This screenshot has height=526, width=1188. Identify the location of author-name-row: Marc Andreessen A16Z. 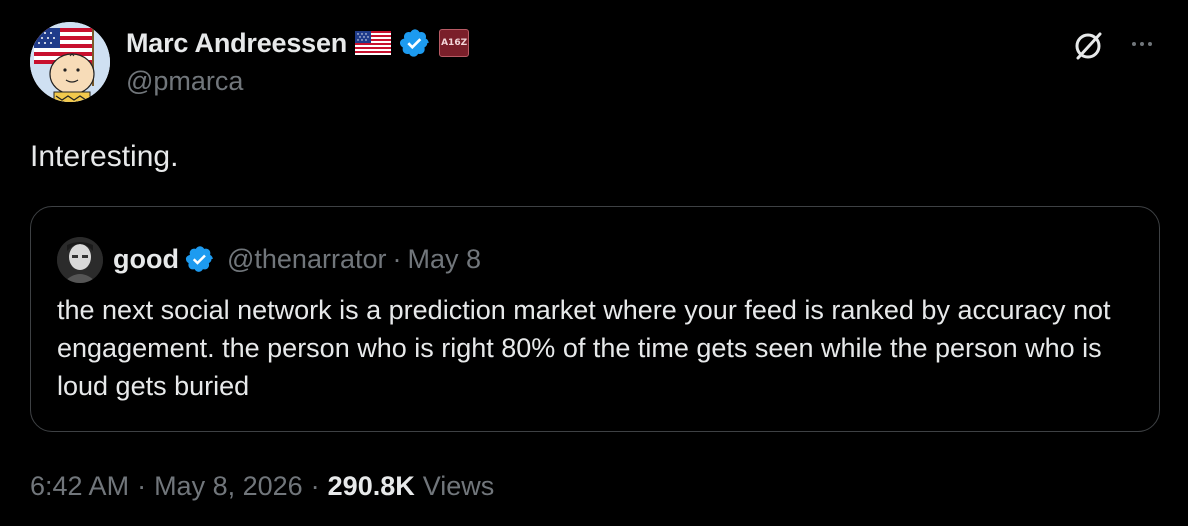
(298, 43).